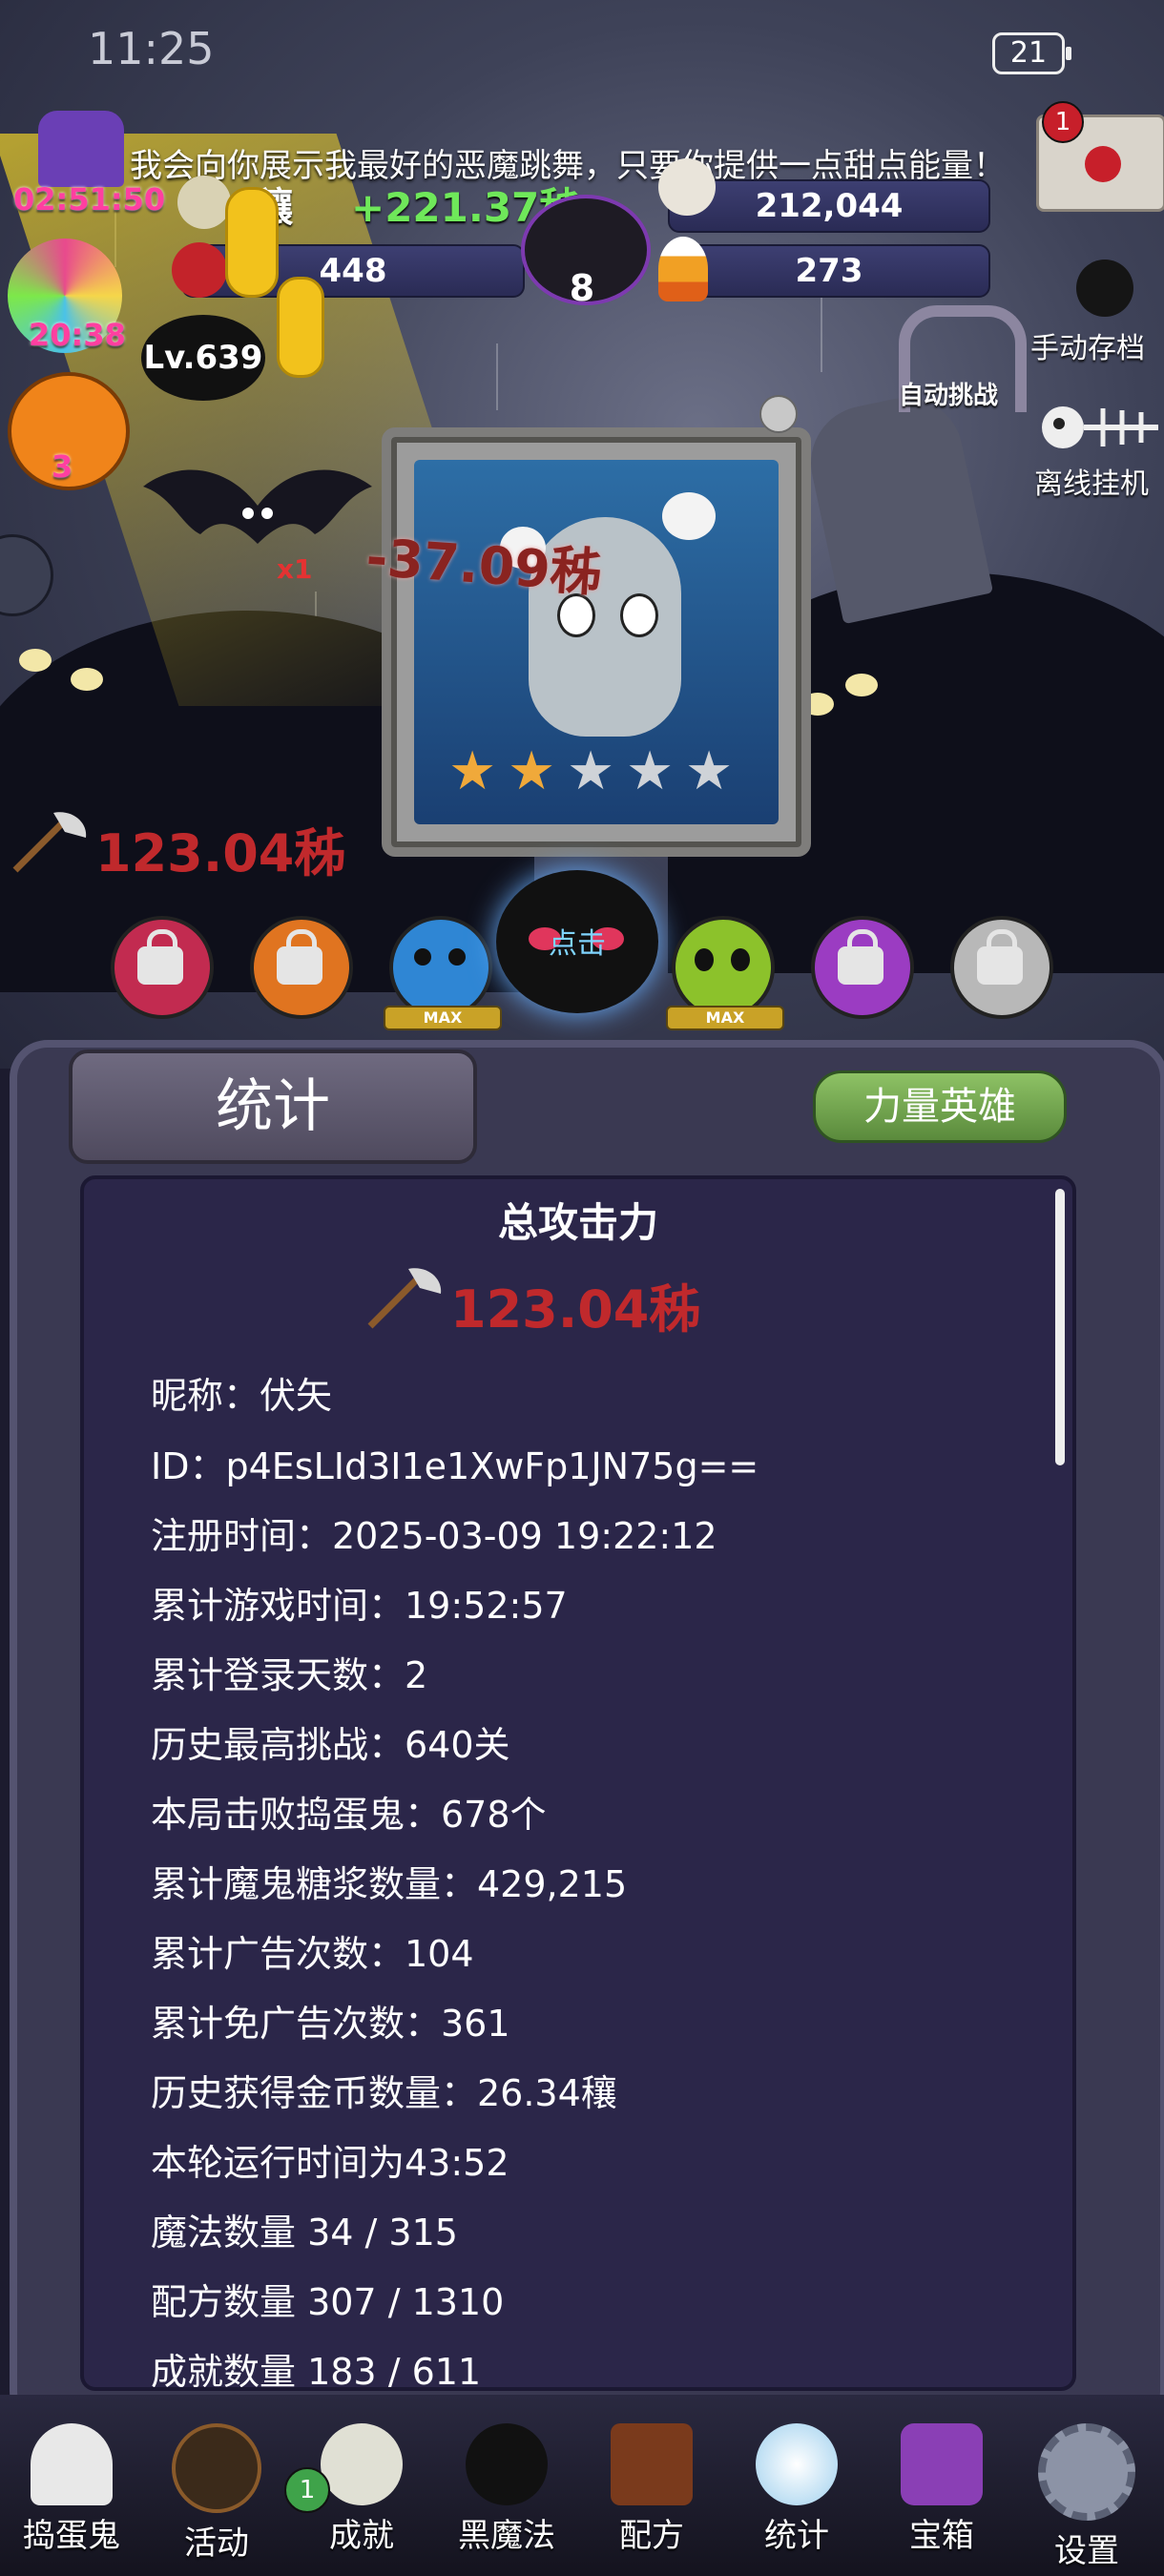 The width and height of the screenshot is (1164, 2576). What do you see at coordinates (942, 2536) in the screenshot?
I see `nav-label: 宝箱` at bounding box center [942, 2536].